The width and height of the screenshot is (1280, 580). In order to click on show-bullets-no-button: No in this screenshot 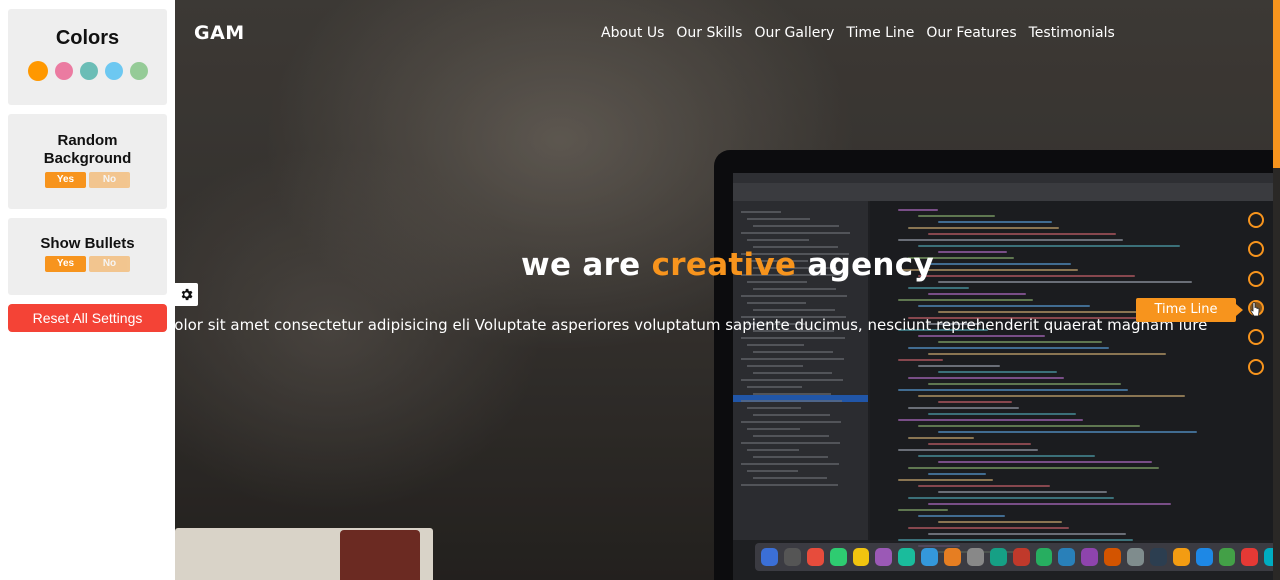, I will do `click(109, 264)`.